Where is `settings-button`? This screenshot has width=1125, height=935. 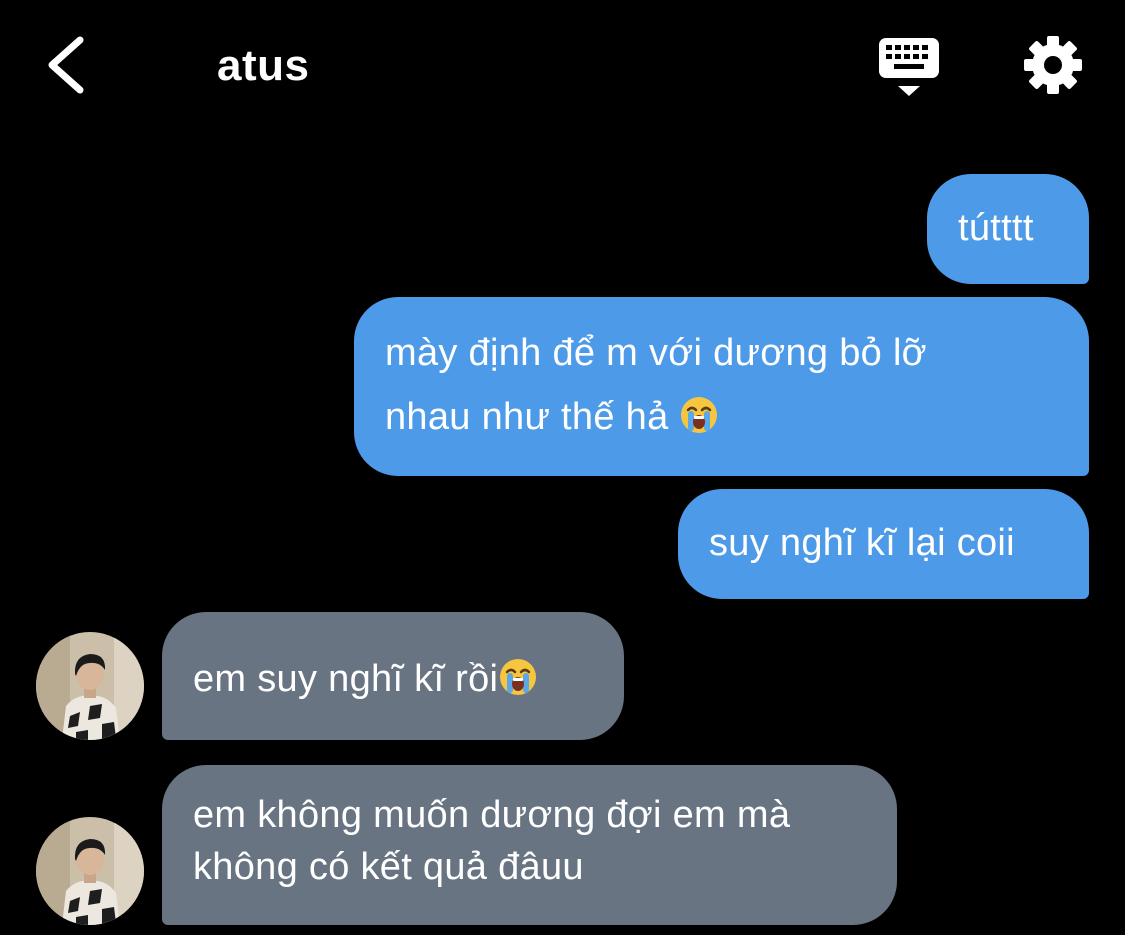
settings-button is located at coordinates (1053, 65).